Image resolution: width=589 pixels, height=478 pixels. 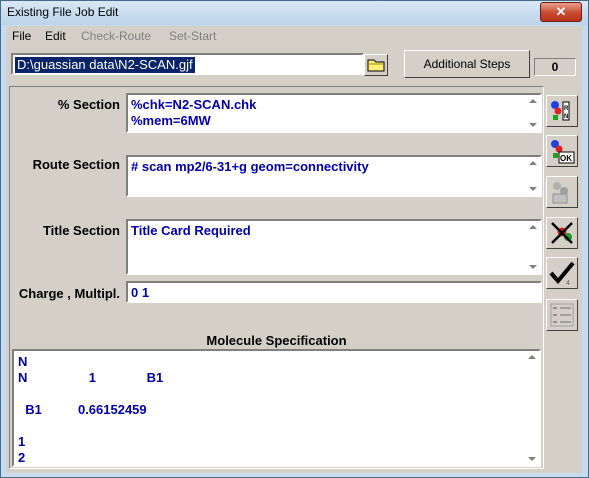 I want to click on cancel-icon, so click(x=562, y=233).